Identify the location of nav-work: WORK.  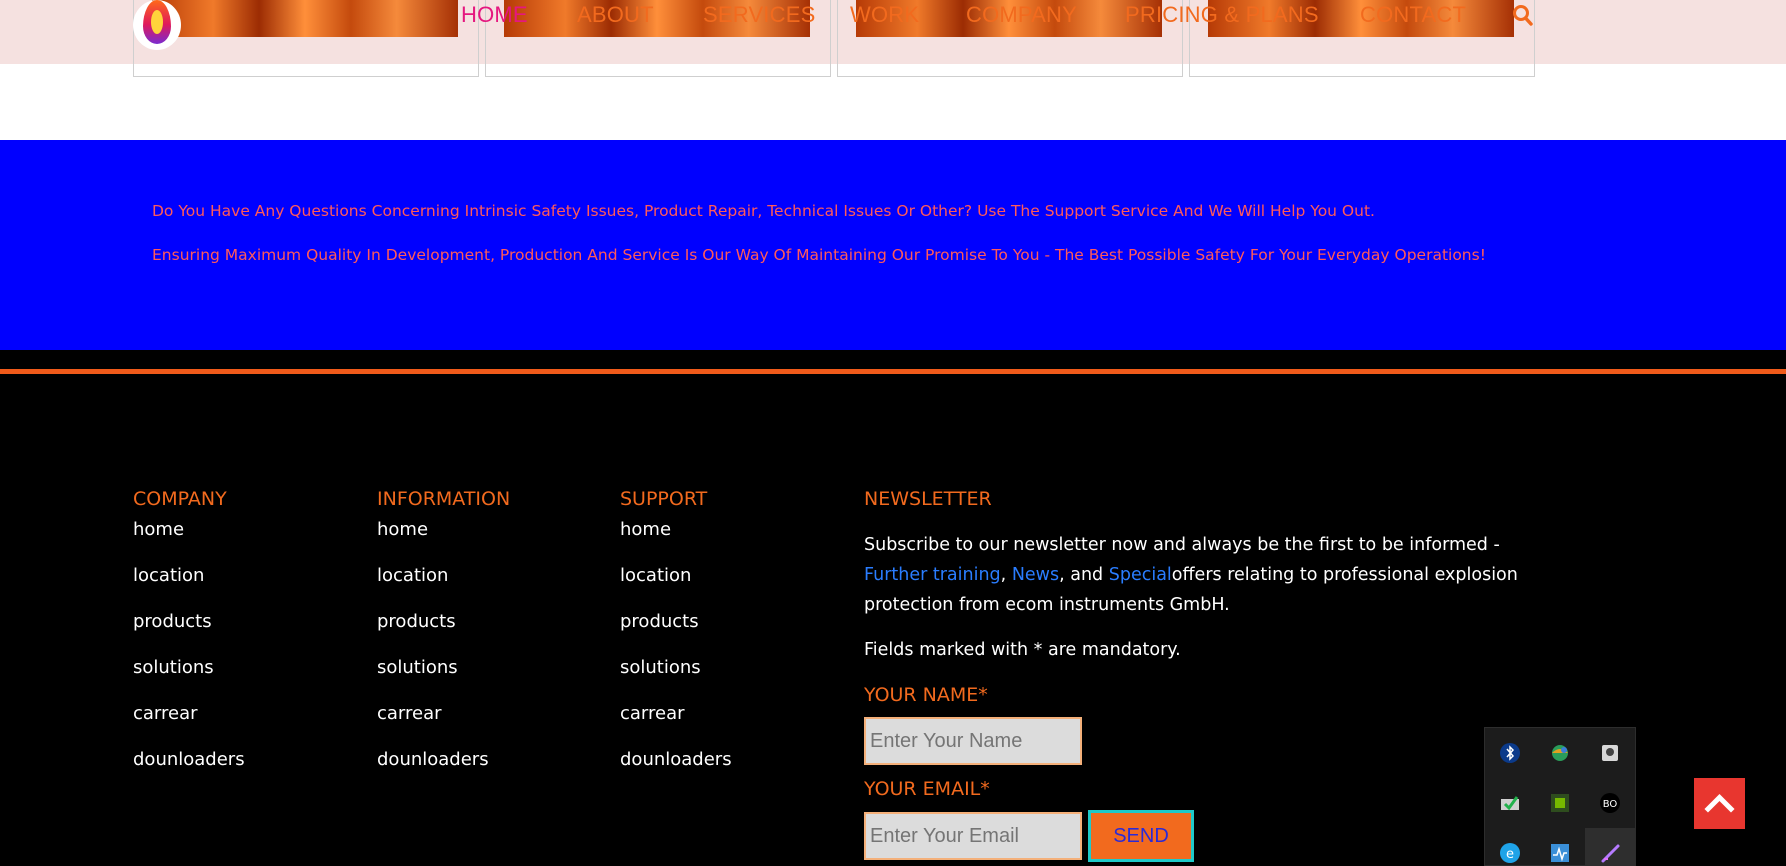
(884, 15).